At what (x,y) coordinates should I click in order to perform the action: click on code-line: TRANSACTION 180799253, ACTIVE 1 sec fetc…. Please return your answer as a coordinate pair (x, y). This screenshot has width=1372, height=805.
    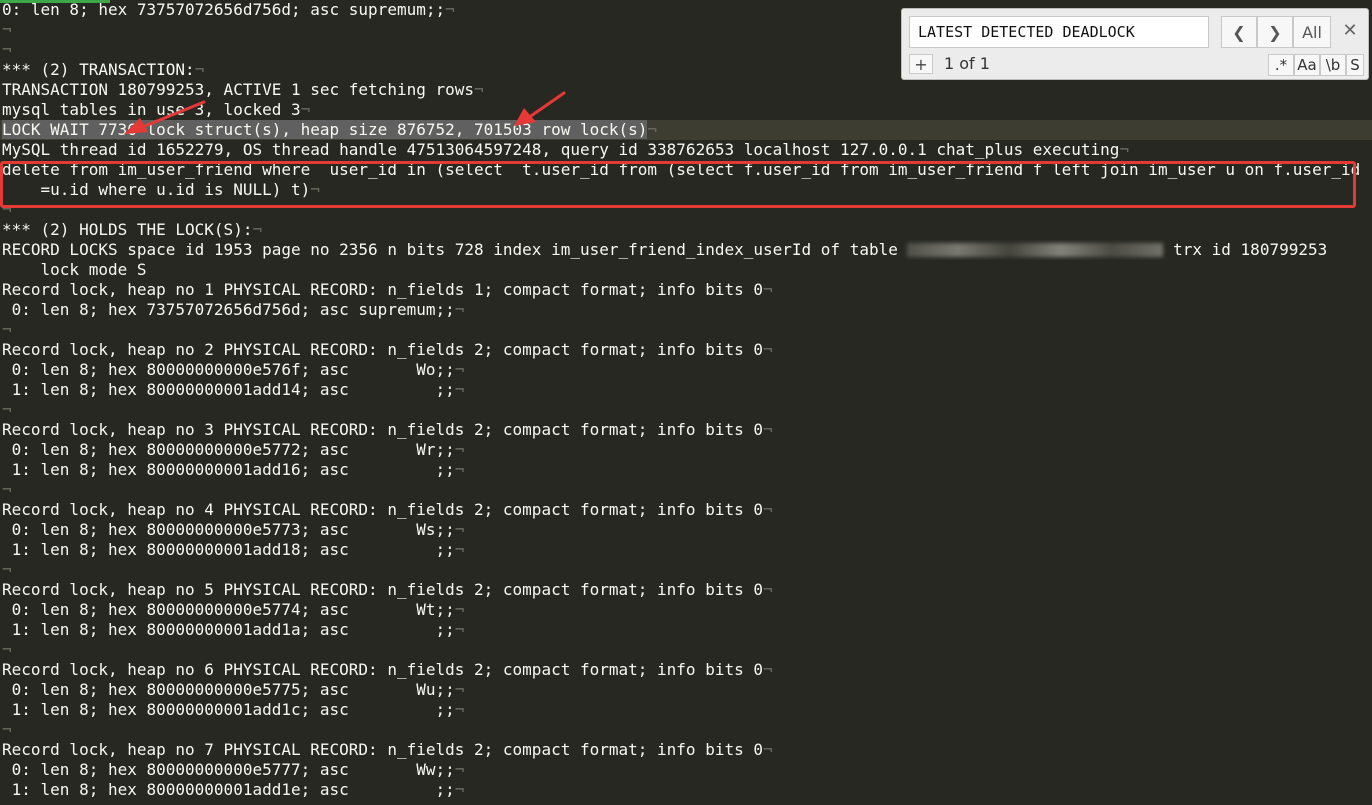
    Looking at the image, I should click on (686, 90).